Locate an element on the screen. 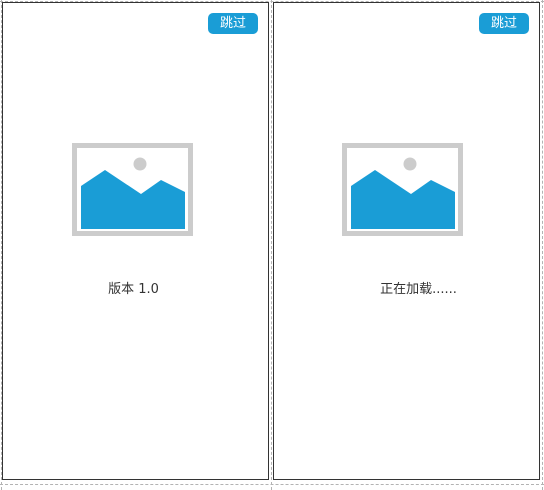 This screenshot has width=544, height=490. version-caption: 版本 1.0 is located at coordinates (133, 289).